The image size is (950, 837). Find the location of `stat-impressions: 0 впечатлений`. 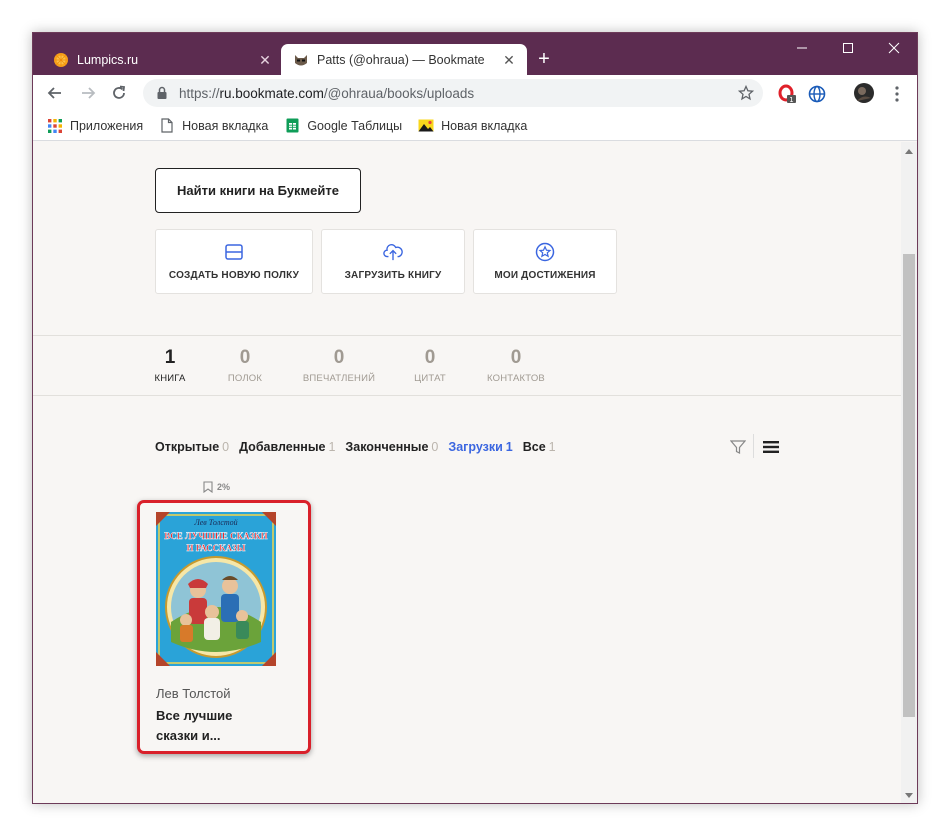

stat-impressions: 0 впечатлений is located at coordinates (339, 365).